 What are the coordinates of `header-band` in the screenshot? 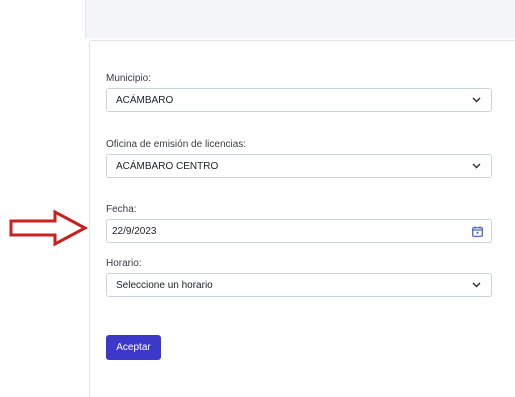 It's located at (300, 19).